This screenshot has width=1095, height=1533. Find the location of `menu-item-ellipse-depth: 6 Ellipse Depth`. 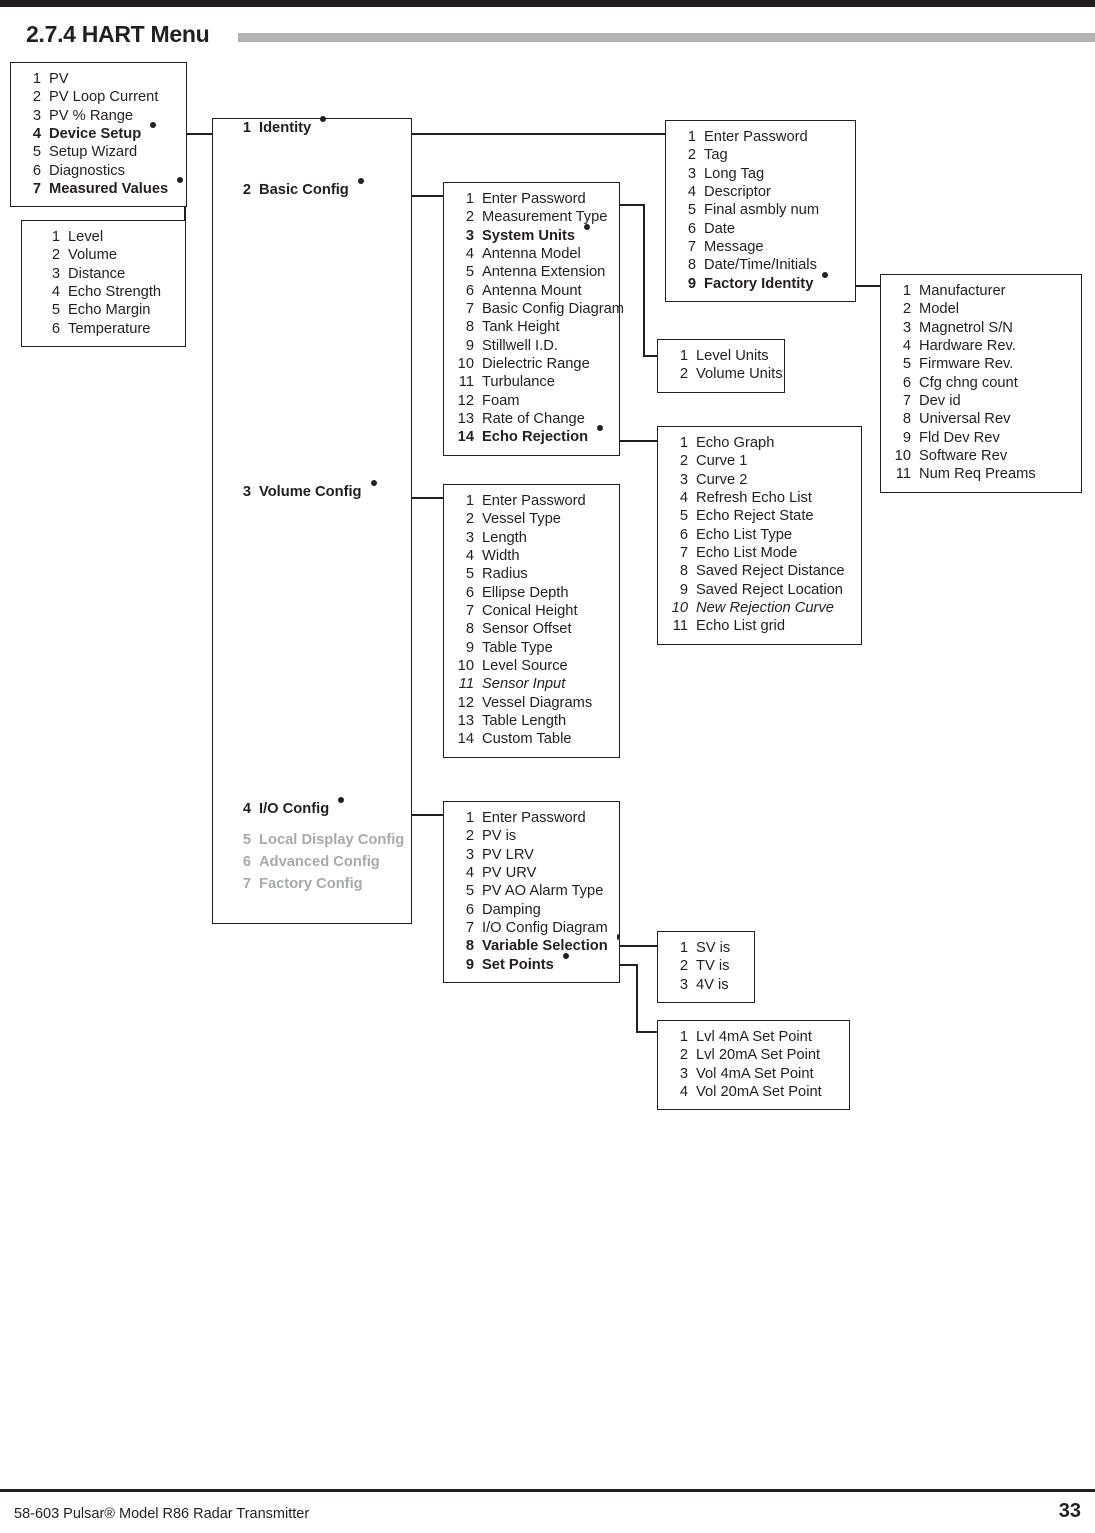

menu-item-ellipse-depth: 6 Ellipse Depth is located at coordinates (533, 593).